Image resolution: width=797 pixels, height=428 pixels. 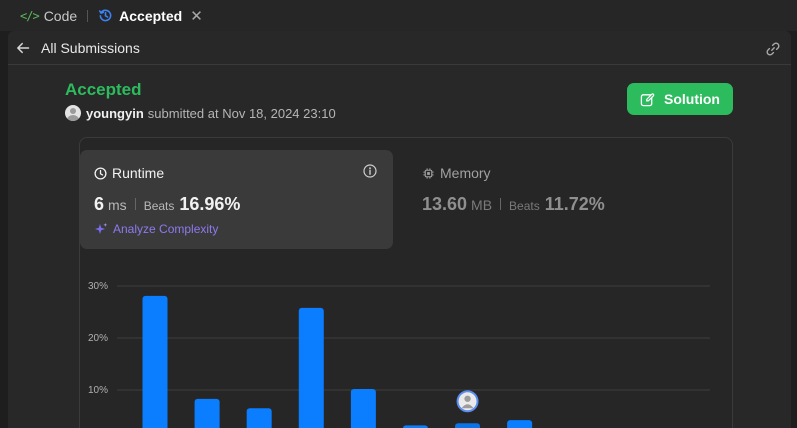 I want to click on runtime-title: Runtime, so click(x=138, y=173).